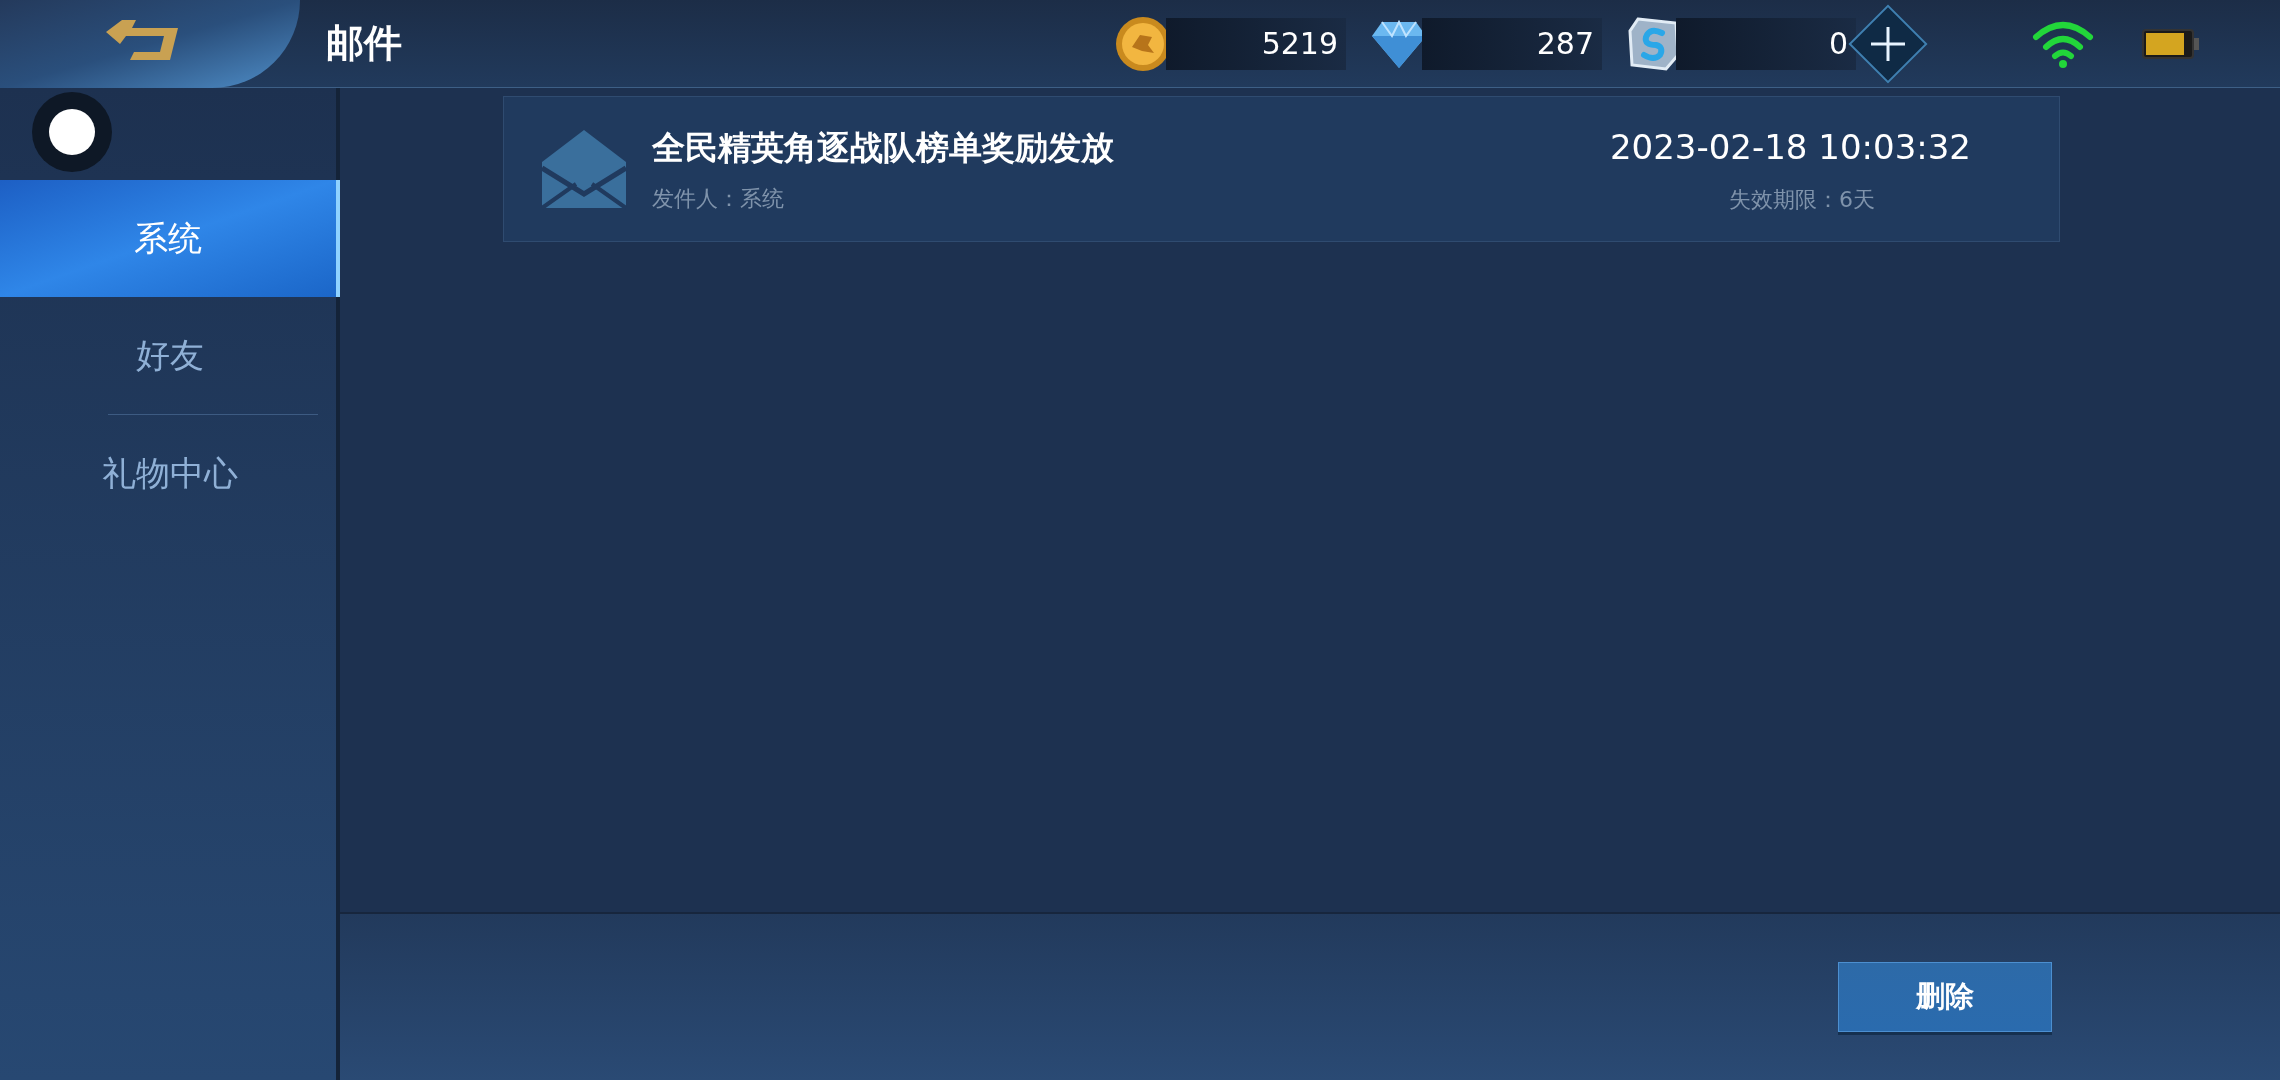 This screenshot has width=2280, height=1080. What do you see at coordinates (1281, 169) in the screenshot?
I see `mail-card: 全民精英角逐战队榜单奖励发放 发件人：系统 2023-02-18 10:03:32 失效期限：6天` at bounding box center [1281, 169].